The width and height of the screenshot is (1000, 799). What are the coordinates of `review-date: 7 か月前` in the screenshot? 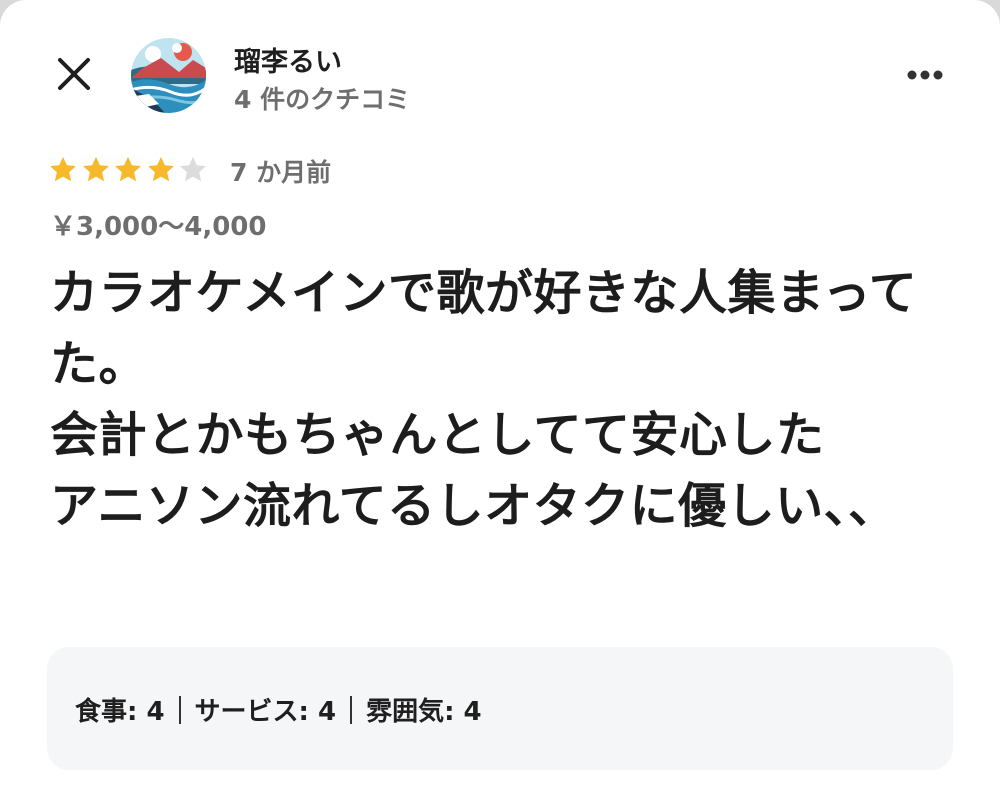 It's located at (281, 172).